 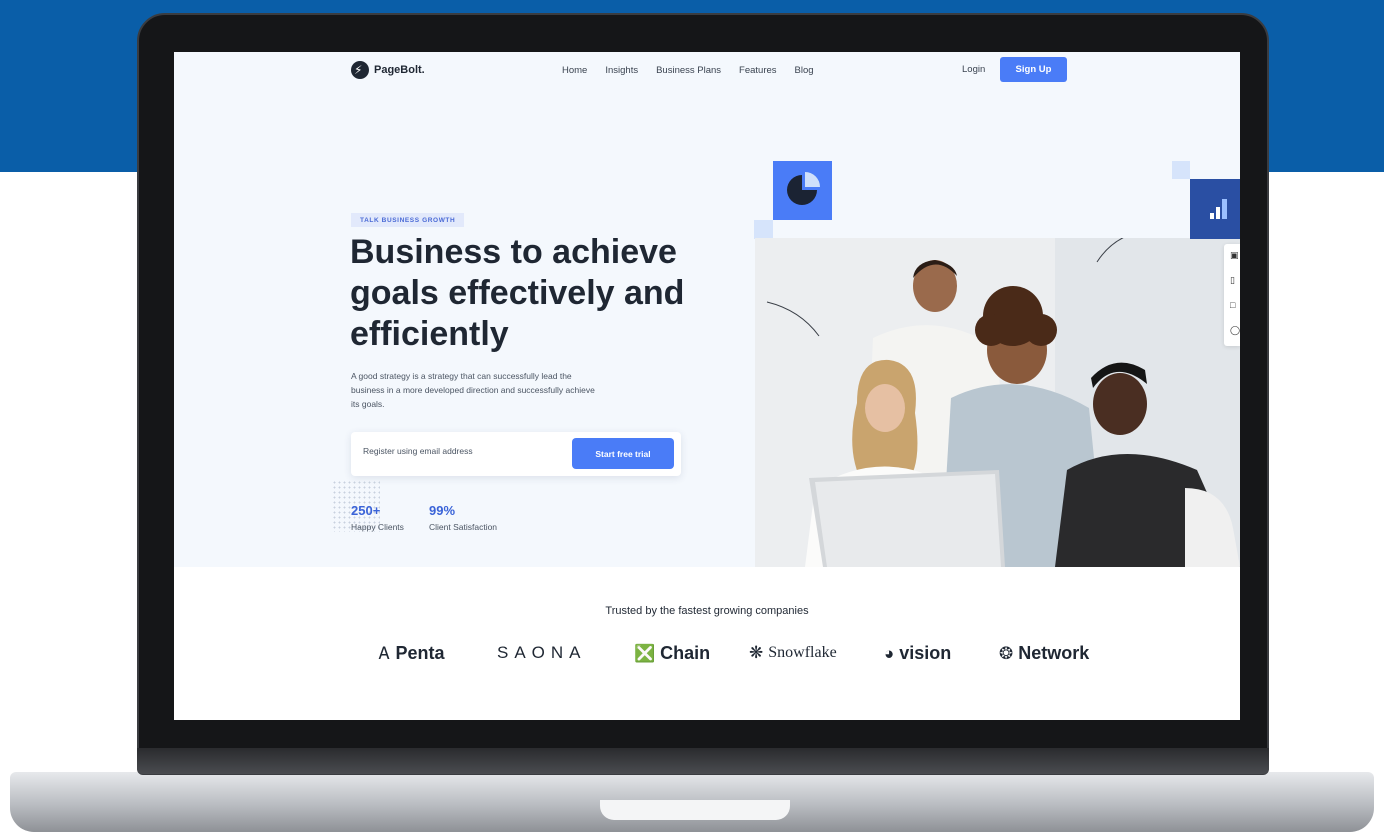 What do you see at coordinates (889, 653) in the screenshot?
I see `vision-logo-icon: ◕` at bounding box center [889, 653].